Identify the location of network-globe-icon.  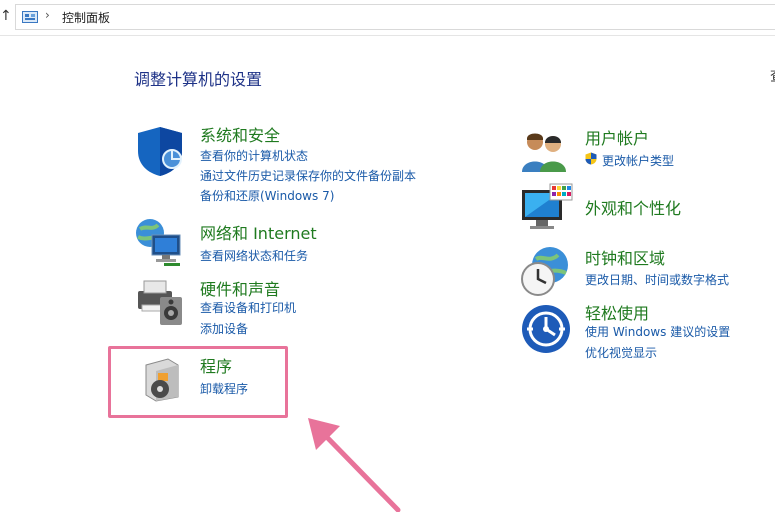
(158, 242).